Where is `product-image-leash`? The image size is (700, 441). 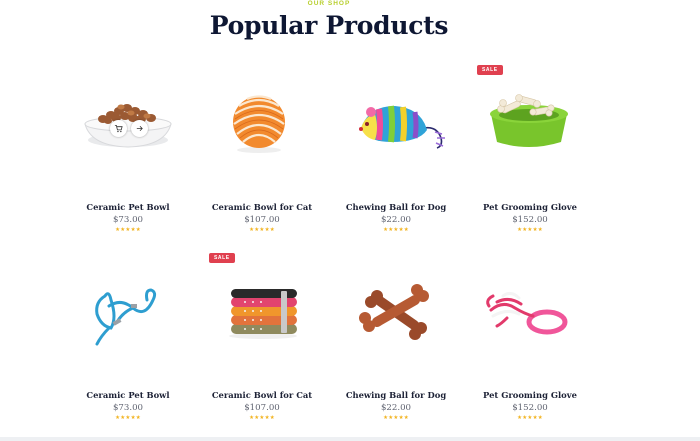
product-image-leash is located at coordinates (128, 306).